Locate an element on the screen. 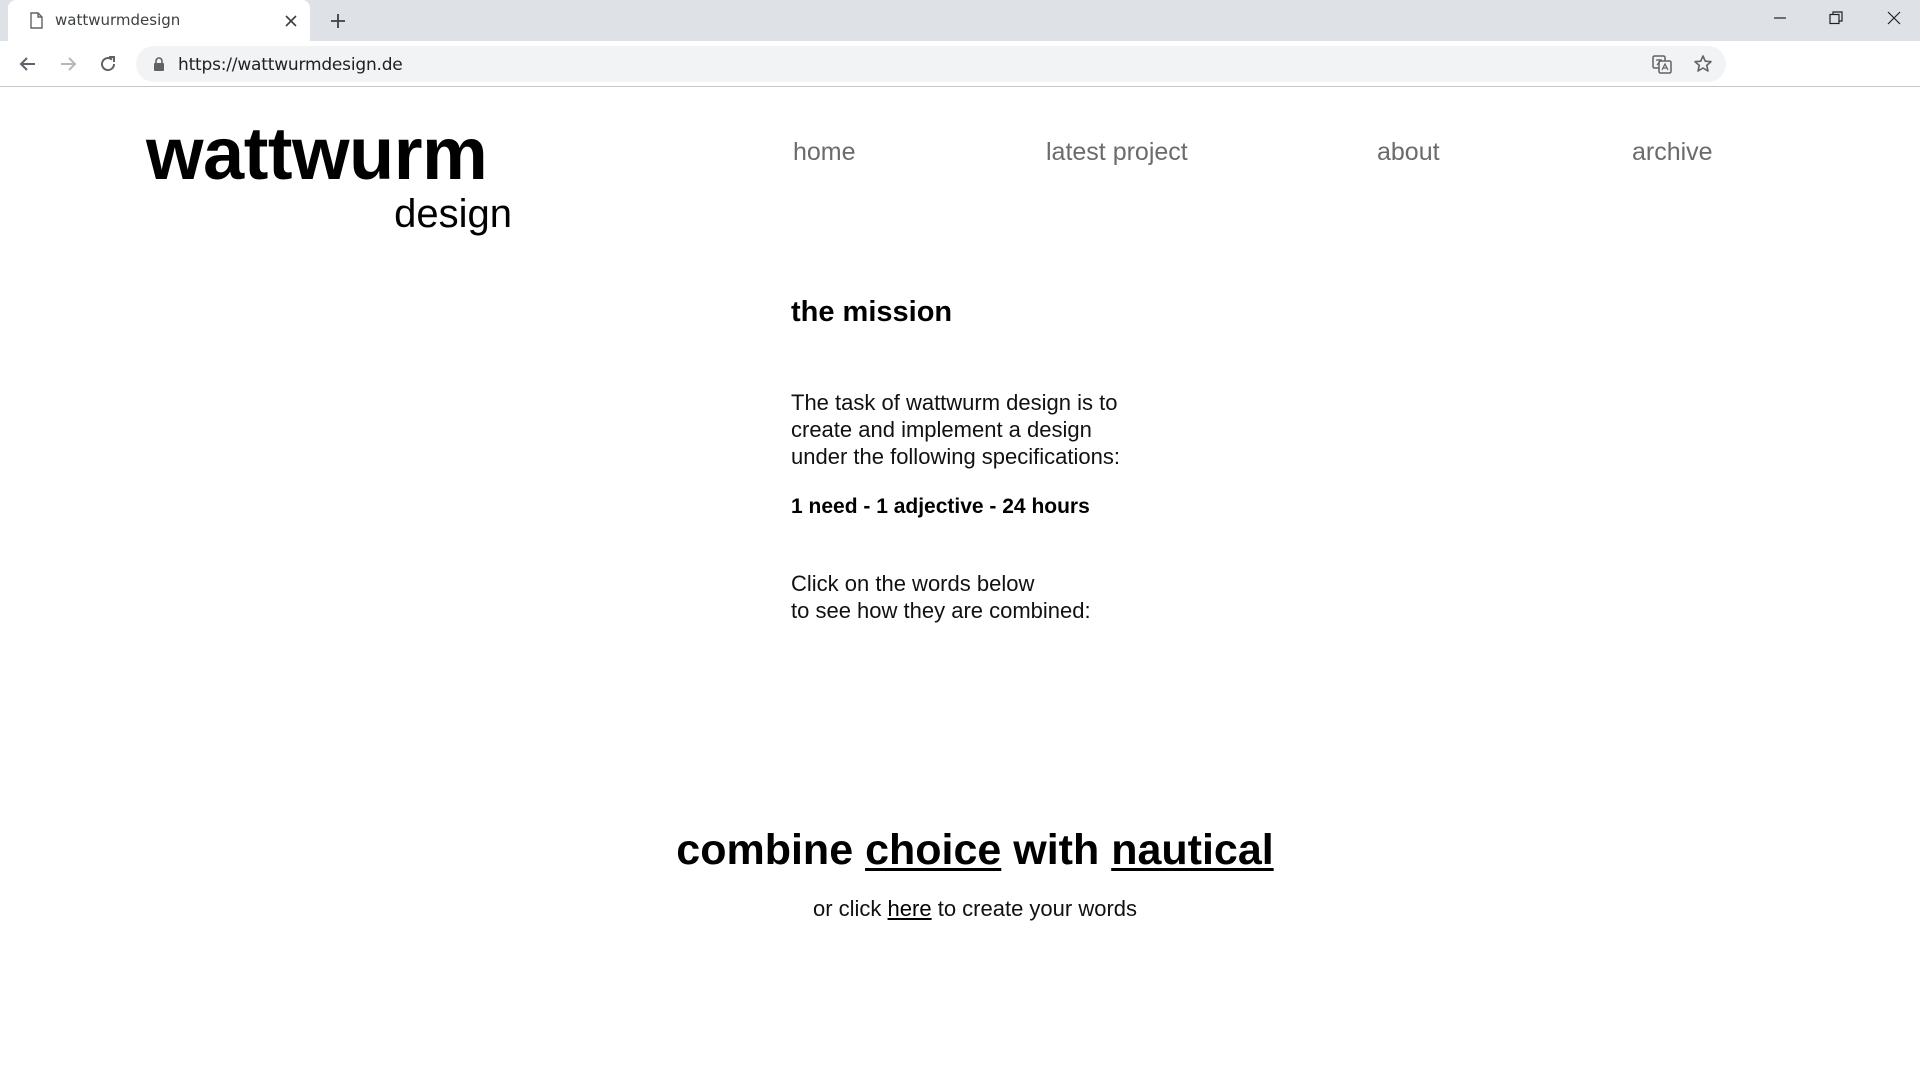 Image resolution: width=1920 pixels, height=1080 pixels. lock-icon is located at coordinates (159, 64).